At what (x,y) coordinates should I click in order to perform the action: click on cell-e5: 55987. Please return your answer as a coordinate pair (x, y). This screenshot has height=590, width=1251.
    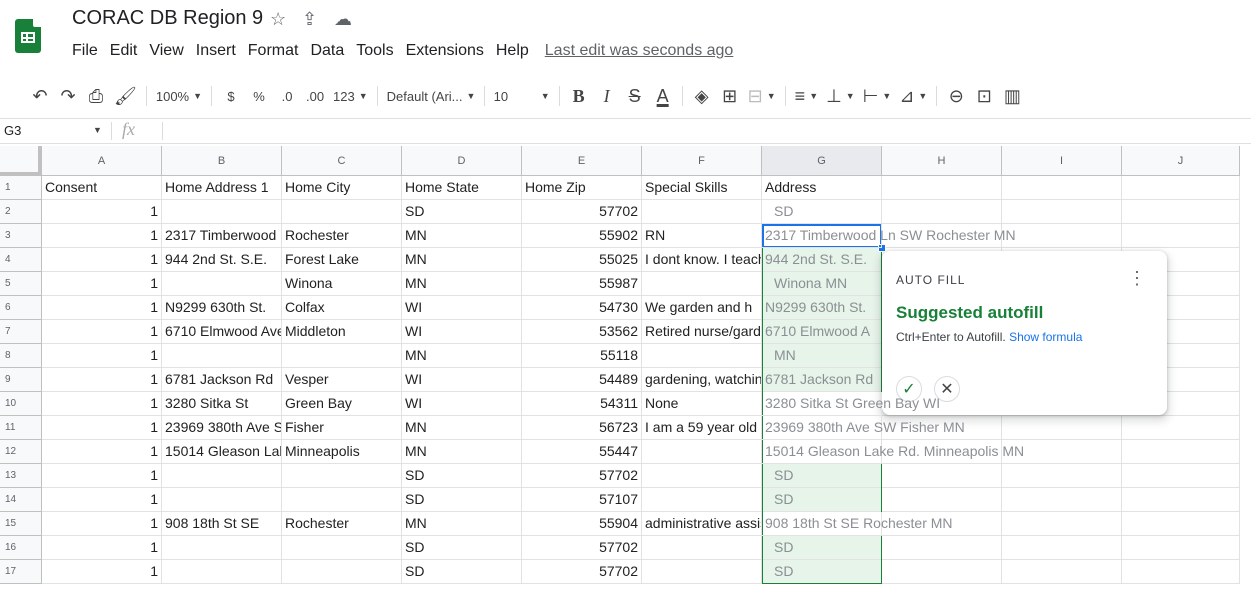
    Looking at the image, I should click on (582, 284).